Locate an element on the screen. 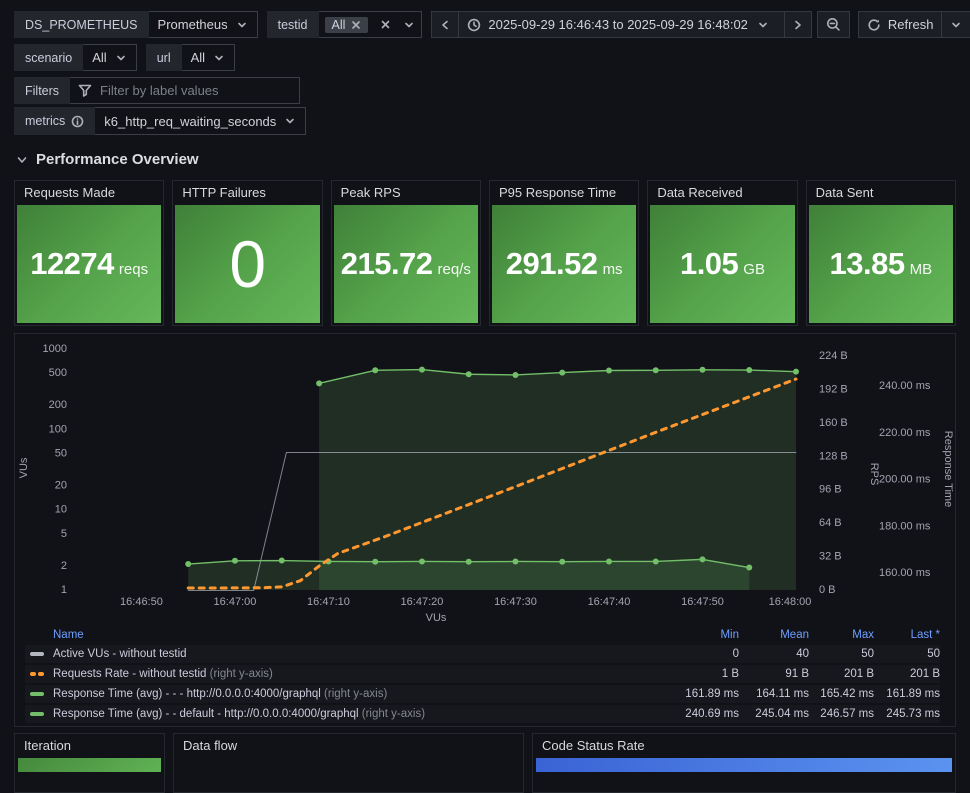 This screenshot has width=970, height=793. datasource-variable: DS_PROMETHEUS Prometheus is located at coordinates (136, 24).